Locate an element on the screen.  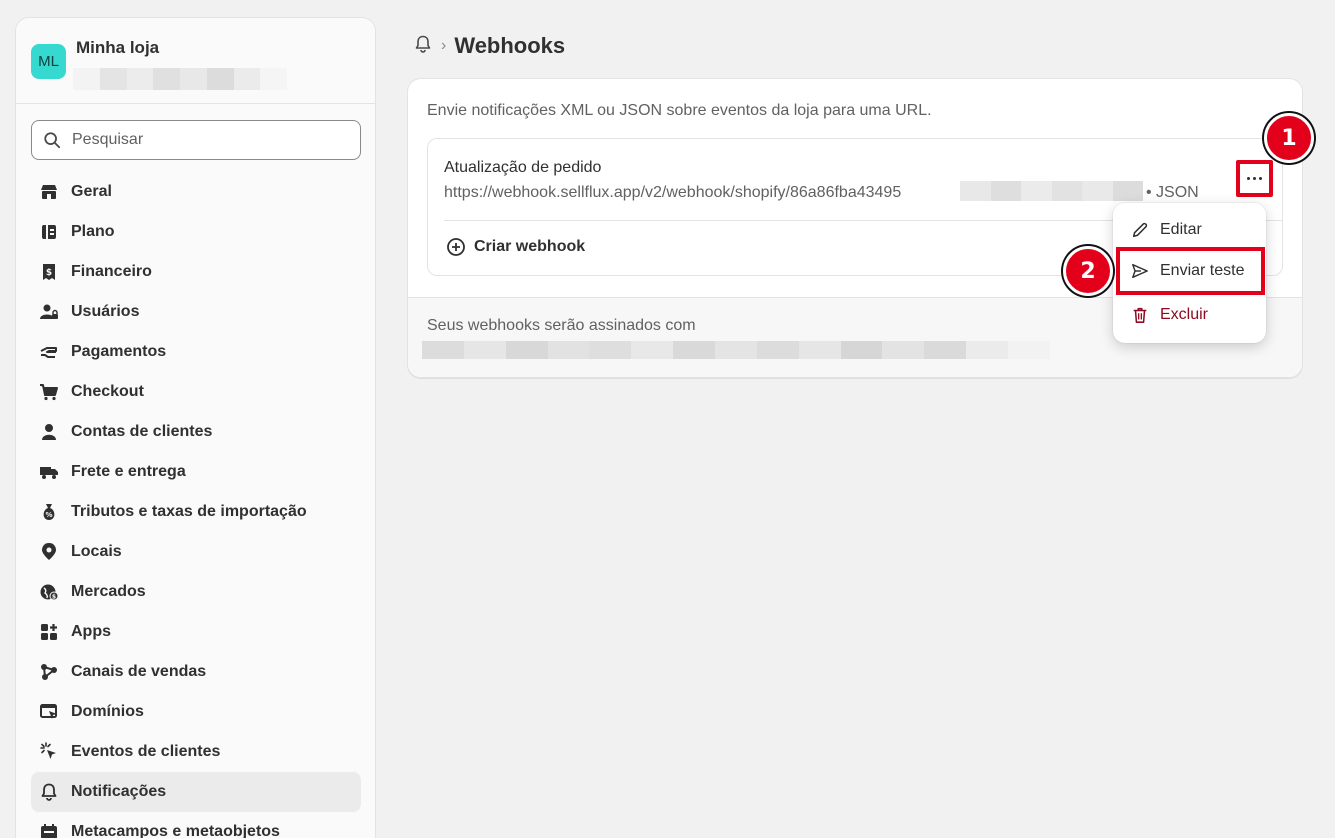
sidebar-item-label: Plano is located at coordinates (93, 231).